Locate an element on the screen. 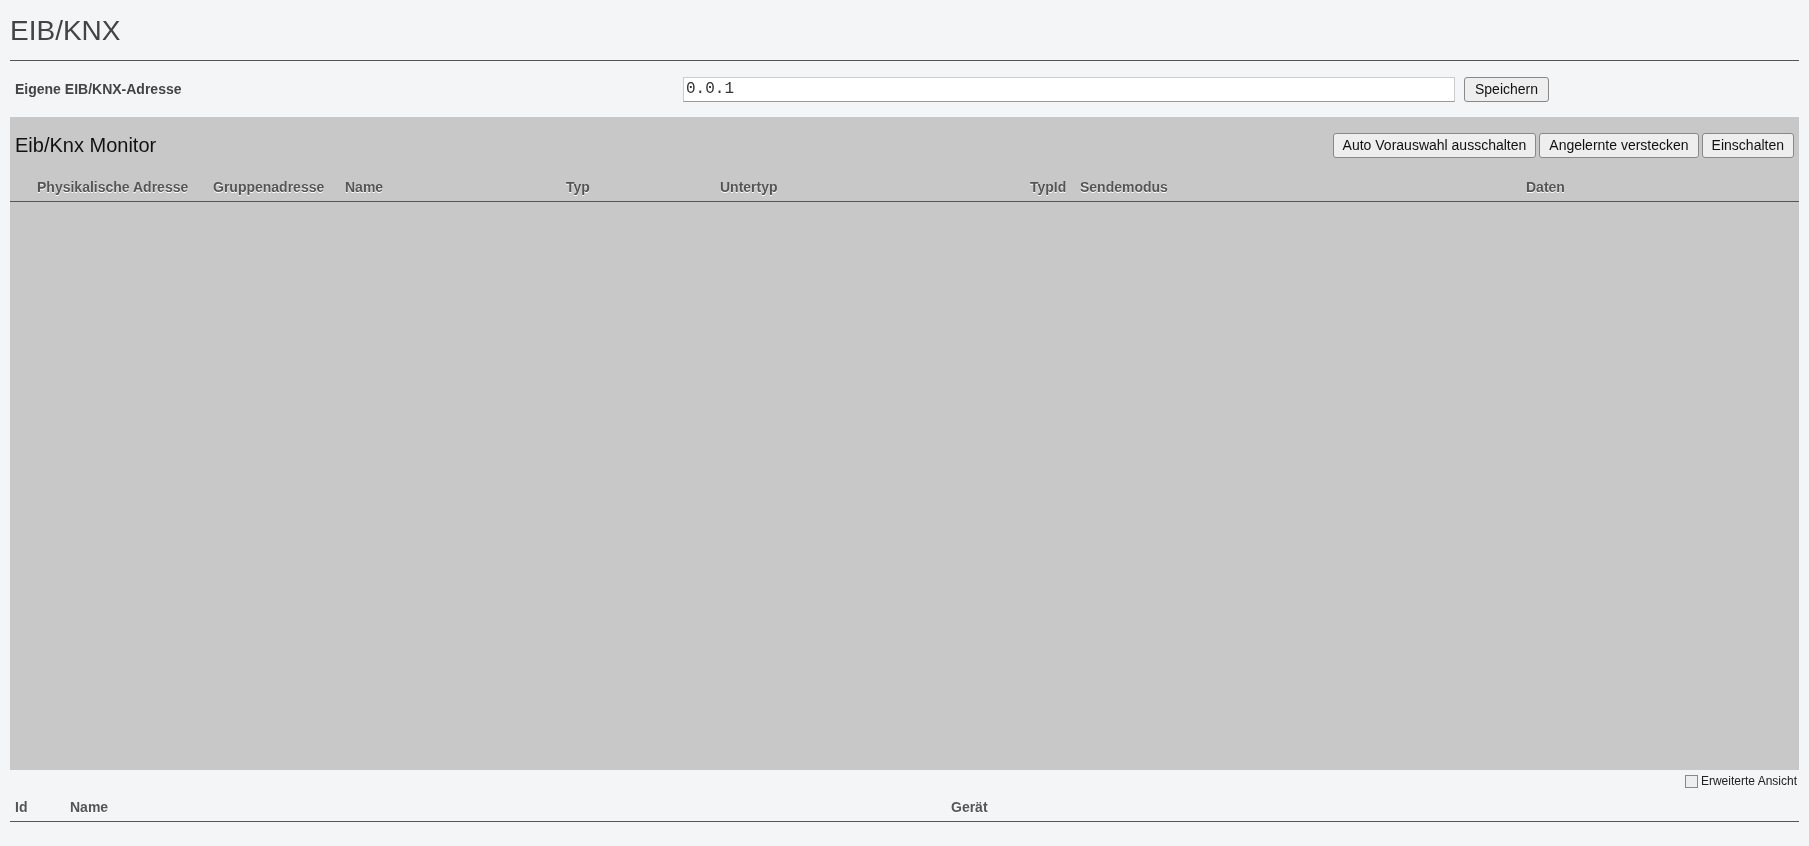 This screenshot has height=846, width=1809. address-field: 0.0.1 is located at coordinates (1069, 89).